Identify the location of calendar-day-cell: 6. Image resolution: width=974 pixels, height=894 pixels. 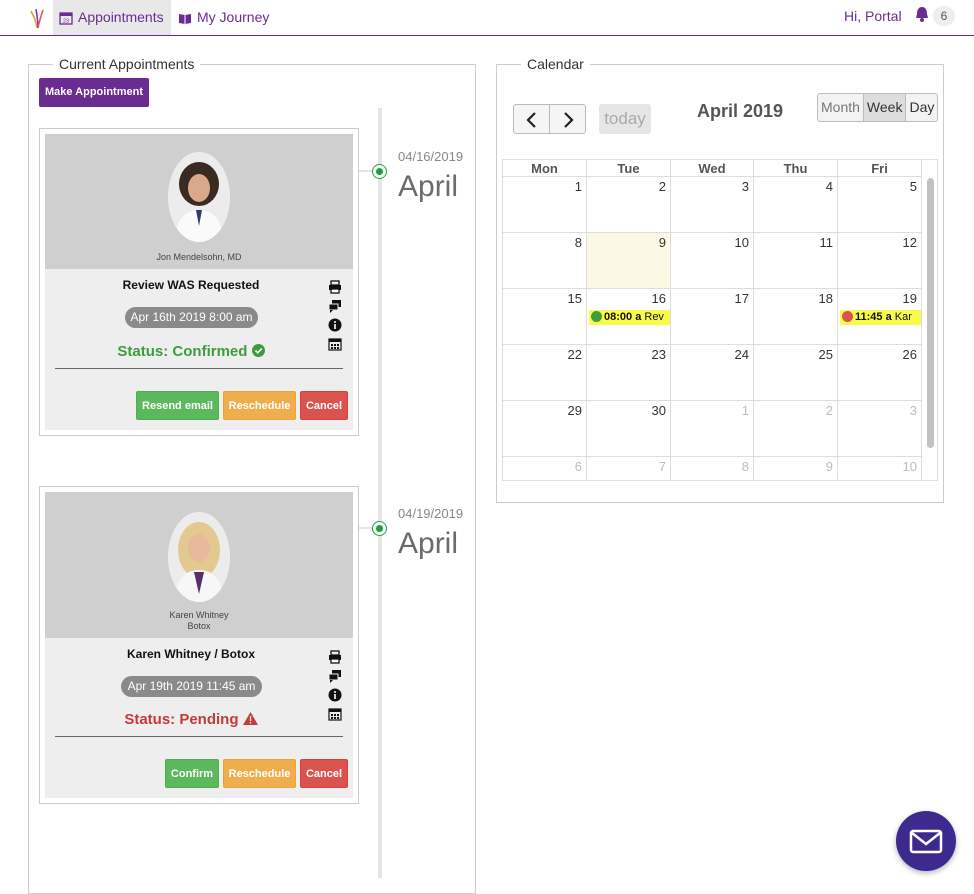
(545, 469).